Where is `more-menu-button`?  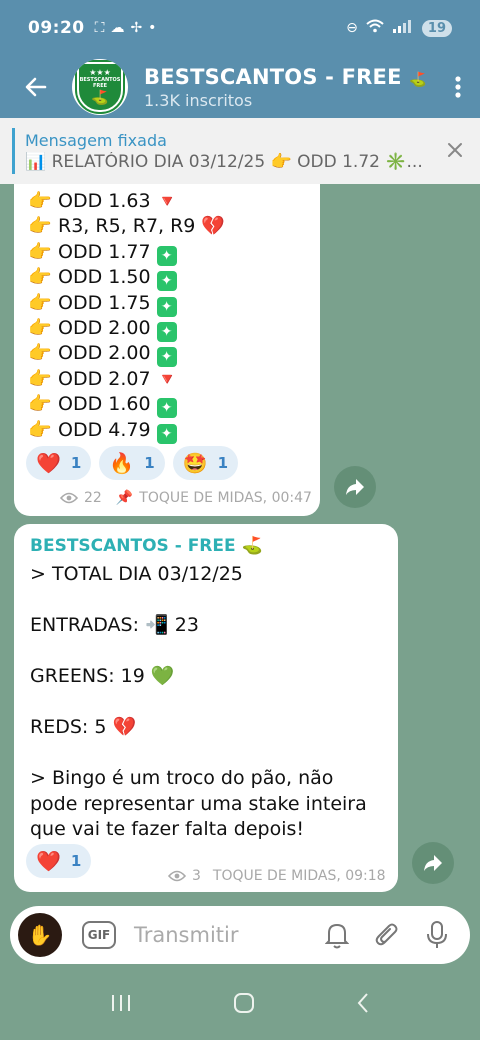 more-menu-button is located at coordinates (458, 87).